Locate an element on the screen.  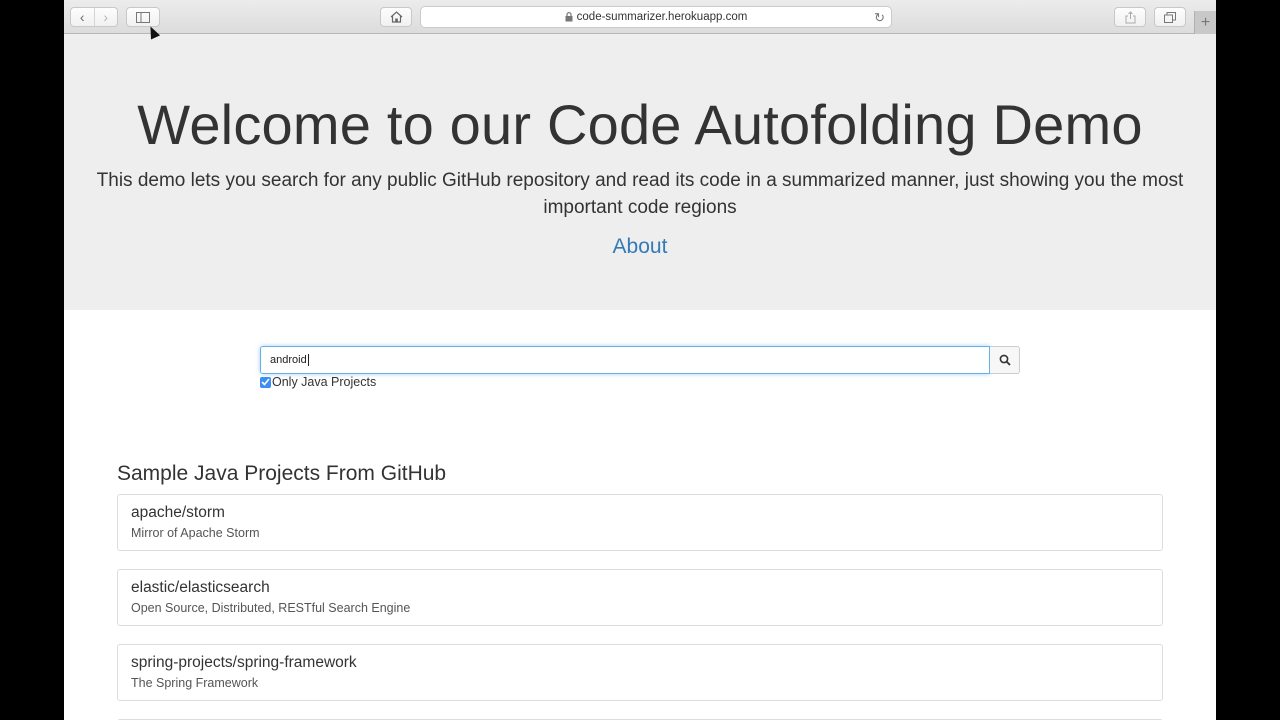
new-tab-button: + is located at coordinates (1205, 22).